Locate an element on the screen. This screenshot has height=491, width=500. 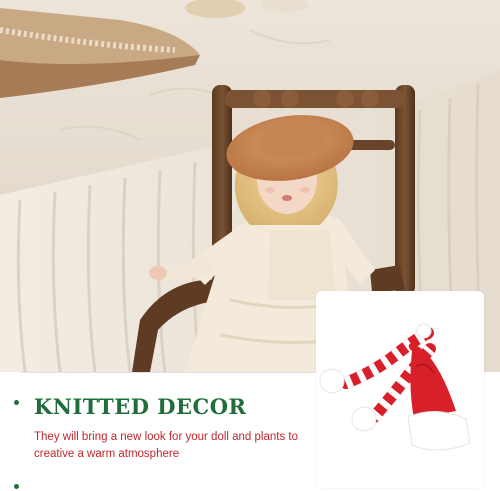
banner-headline: KNITTED DECOR is located at coordinates (140, 406).